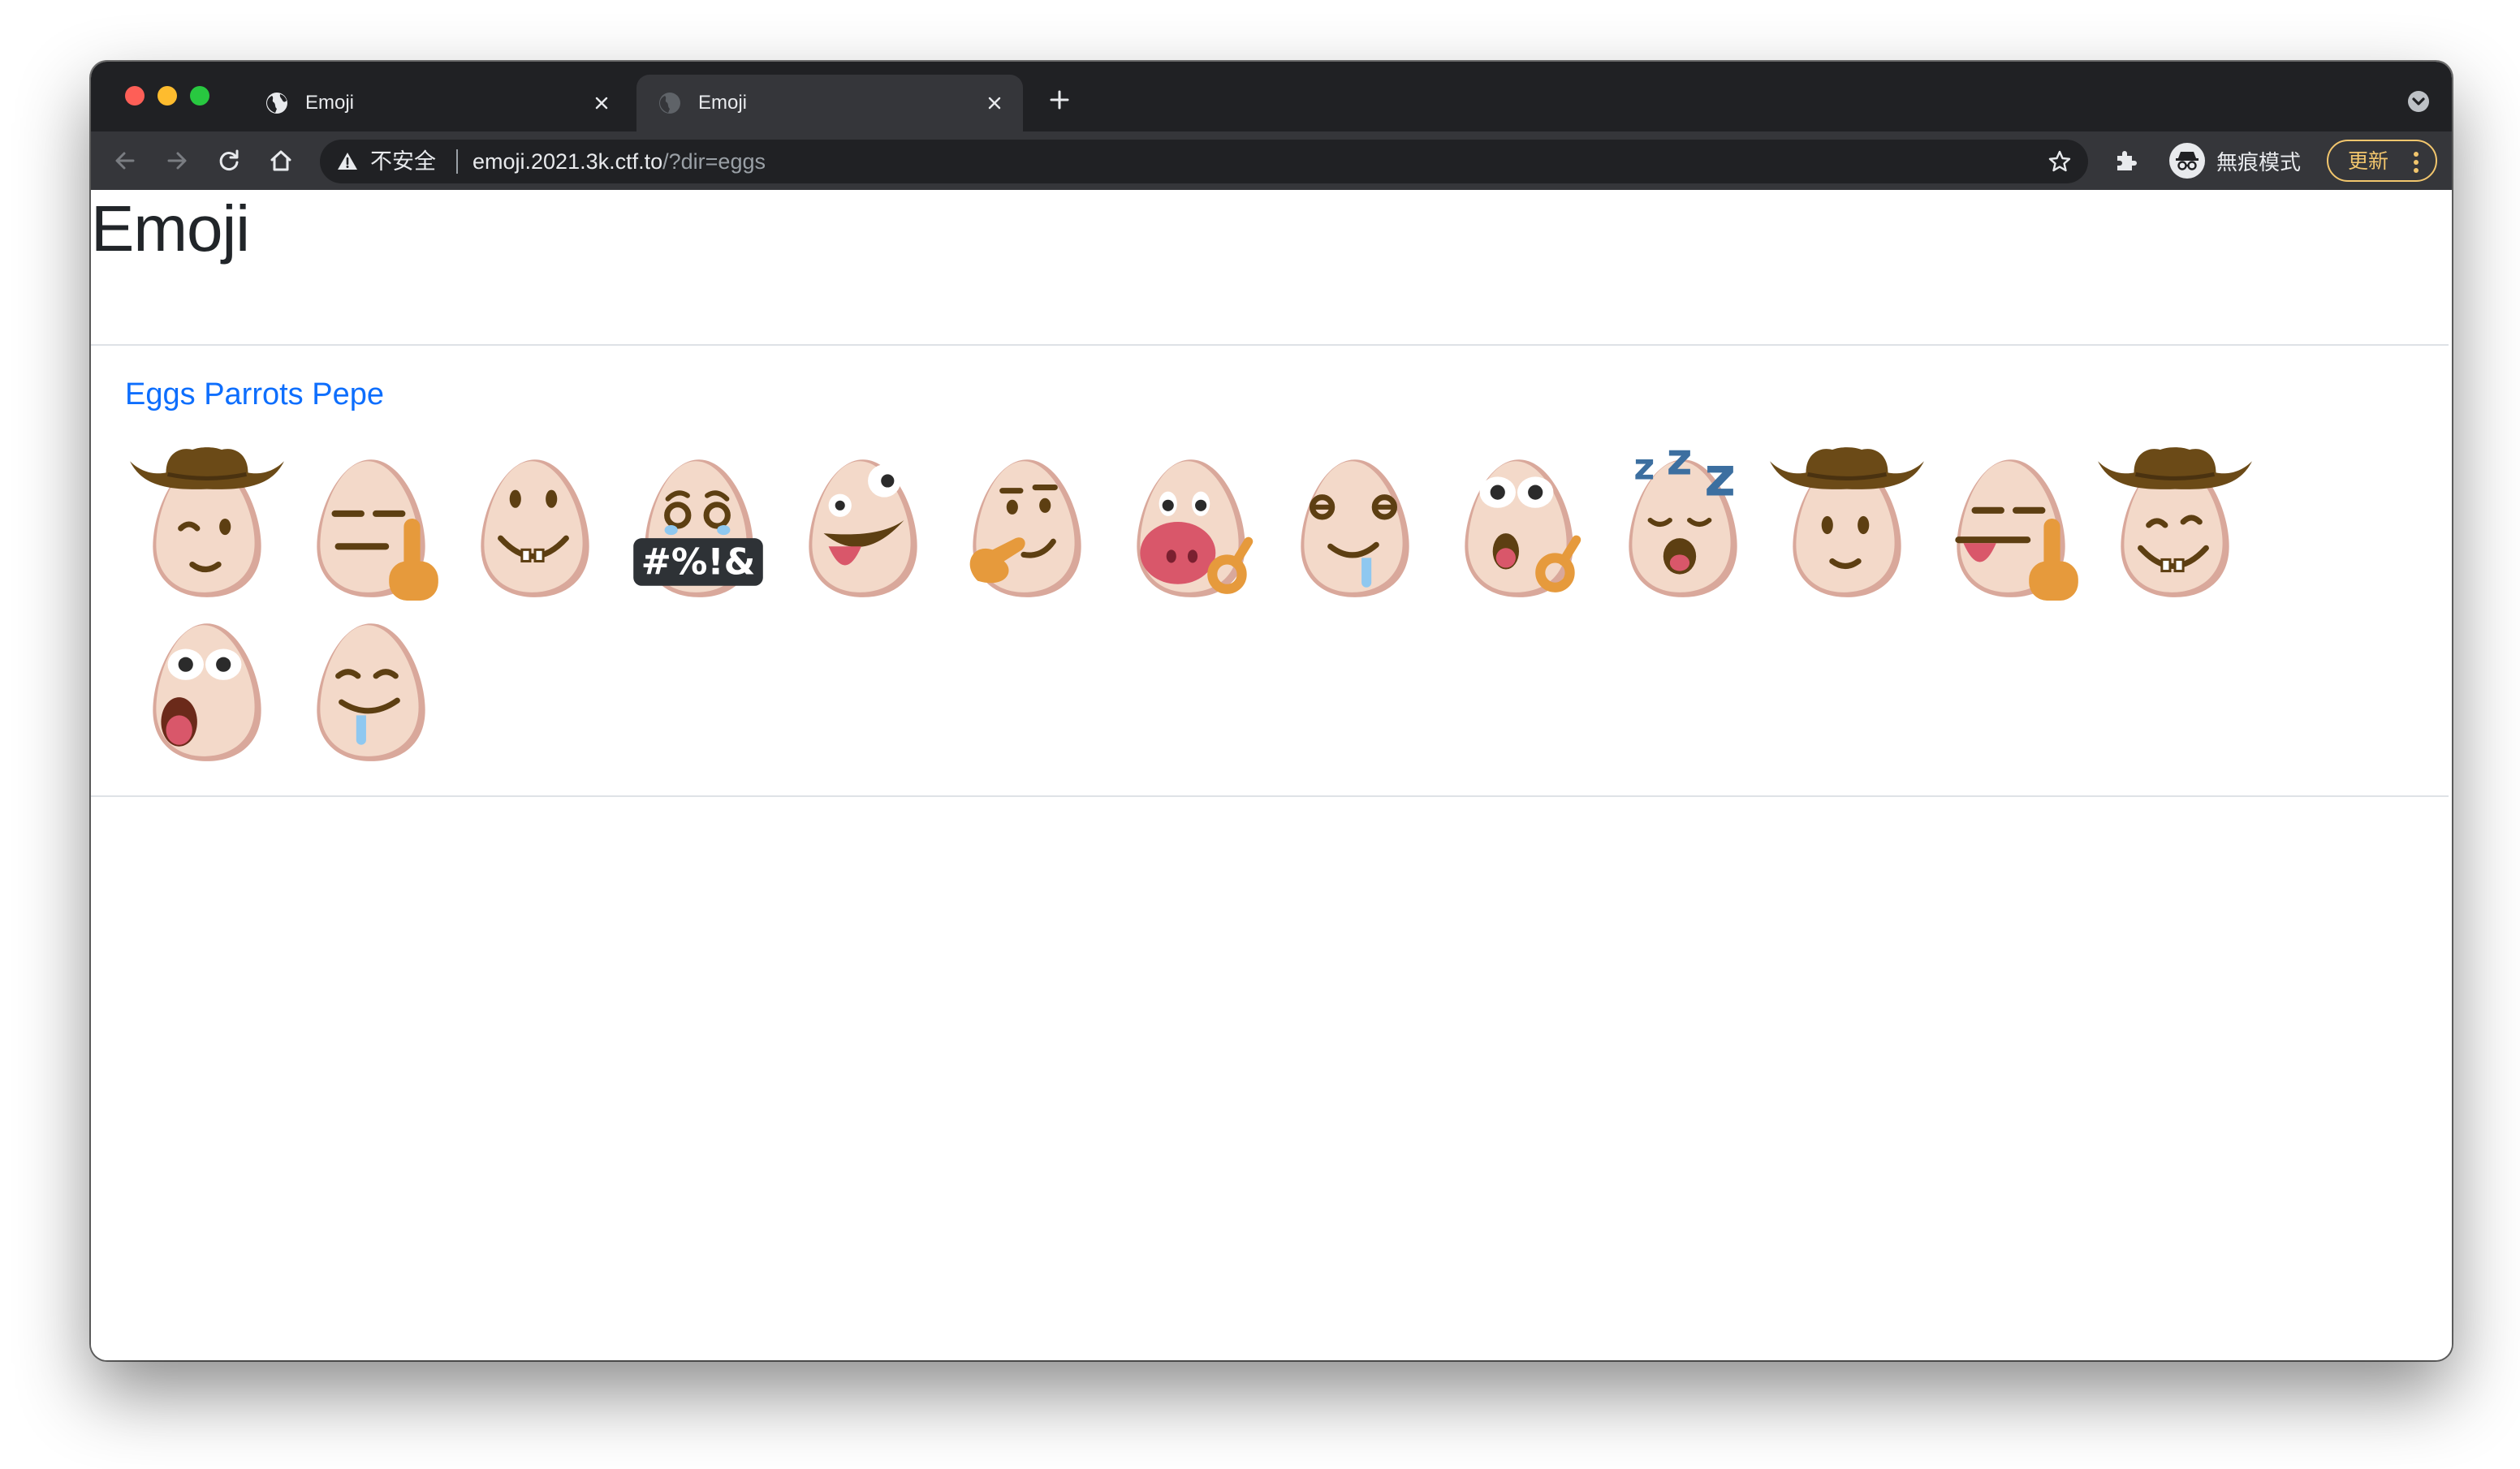  What do you see at coordinates (698, 528) in the screenshot?
I see `egg-emoji-icon: #%!&` at bounding box center [698, 528].